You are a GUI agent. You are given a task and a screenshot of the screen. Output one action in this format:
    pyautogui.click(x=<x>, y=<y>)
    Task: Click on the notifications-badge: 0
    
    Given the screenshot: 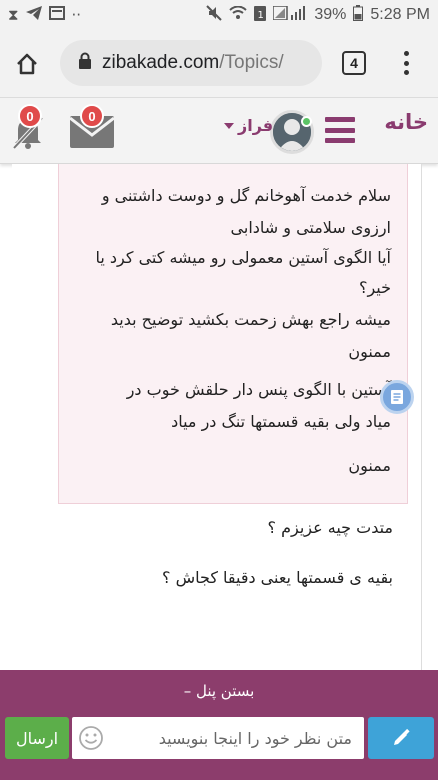 What is the action you would take?
    pyautogui.click(x=30, y=116)
    